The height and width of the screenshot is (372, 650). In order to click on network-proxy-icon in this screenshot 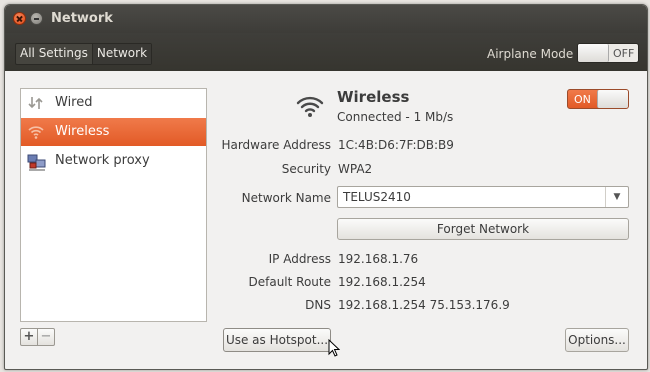, I will do `click(36, 161)`.